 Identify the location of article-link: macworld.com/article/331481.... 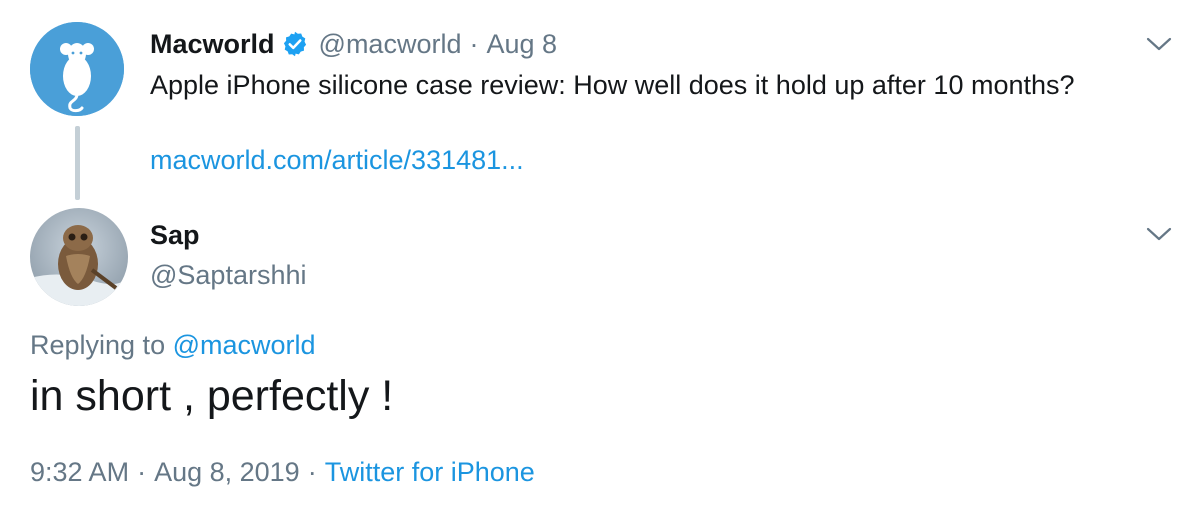
(337, 160).